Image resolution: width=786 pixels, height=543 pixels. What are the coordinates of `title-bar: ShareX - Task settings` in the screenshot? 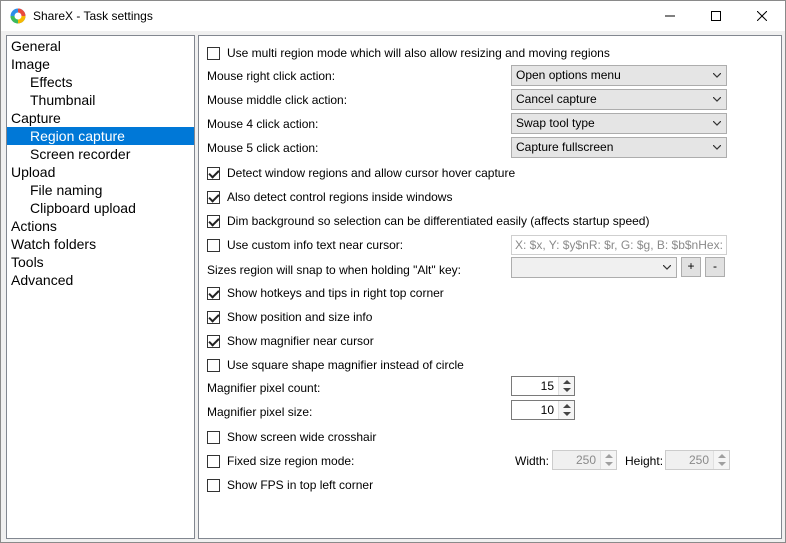 It's located at (393, 16).